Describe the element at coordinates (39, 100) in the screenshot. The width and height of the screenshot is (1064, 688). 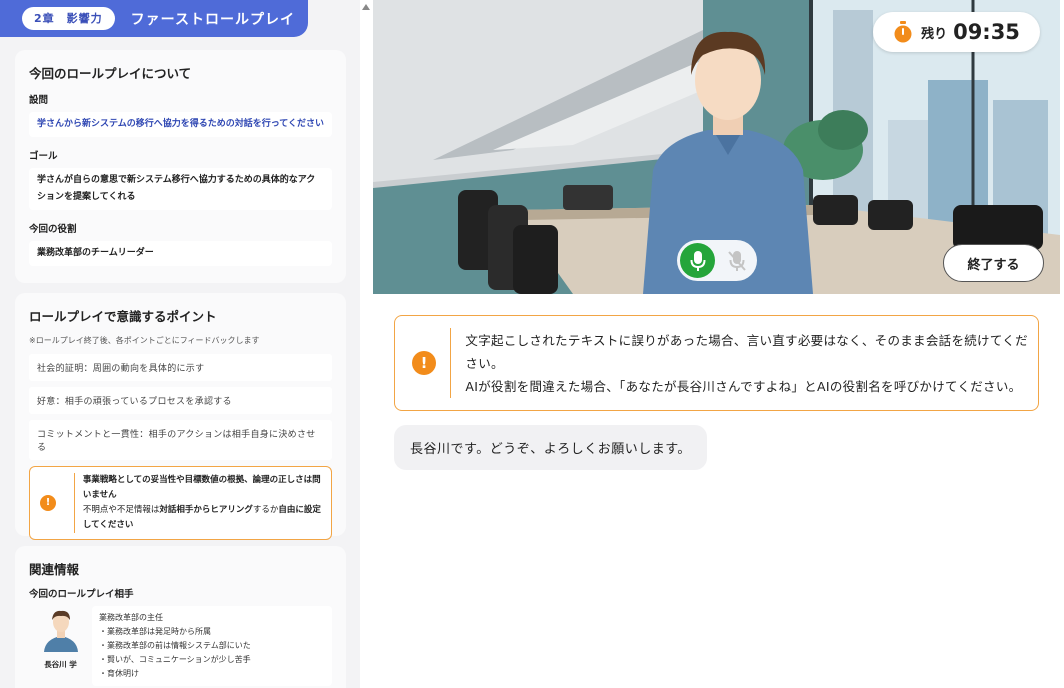
I see `question-label: 設問` at that location.